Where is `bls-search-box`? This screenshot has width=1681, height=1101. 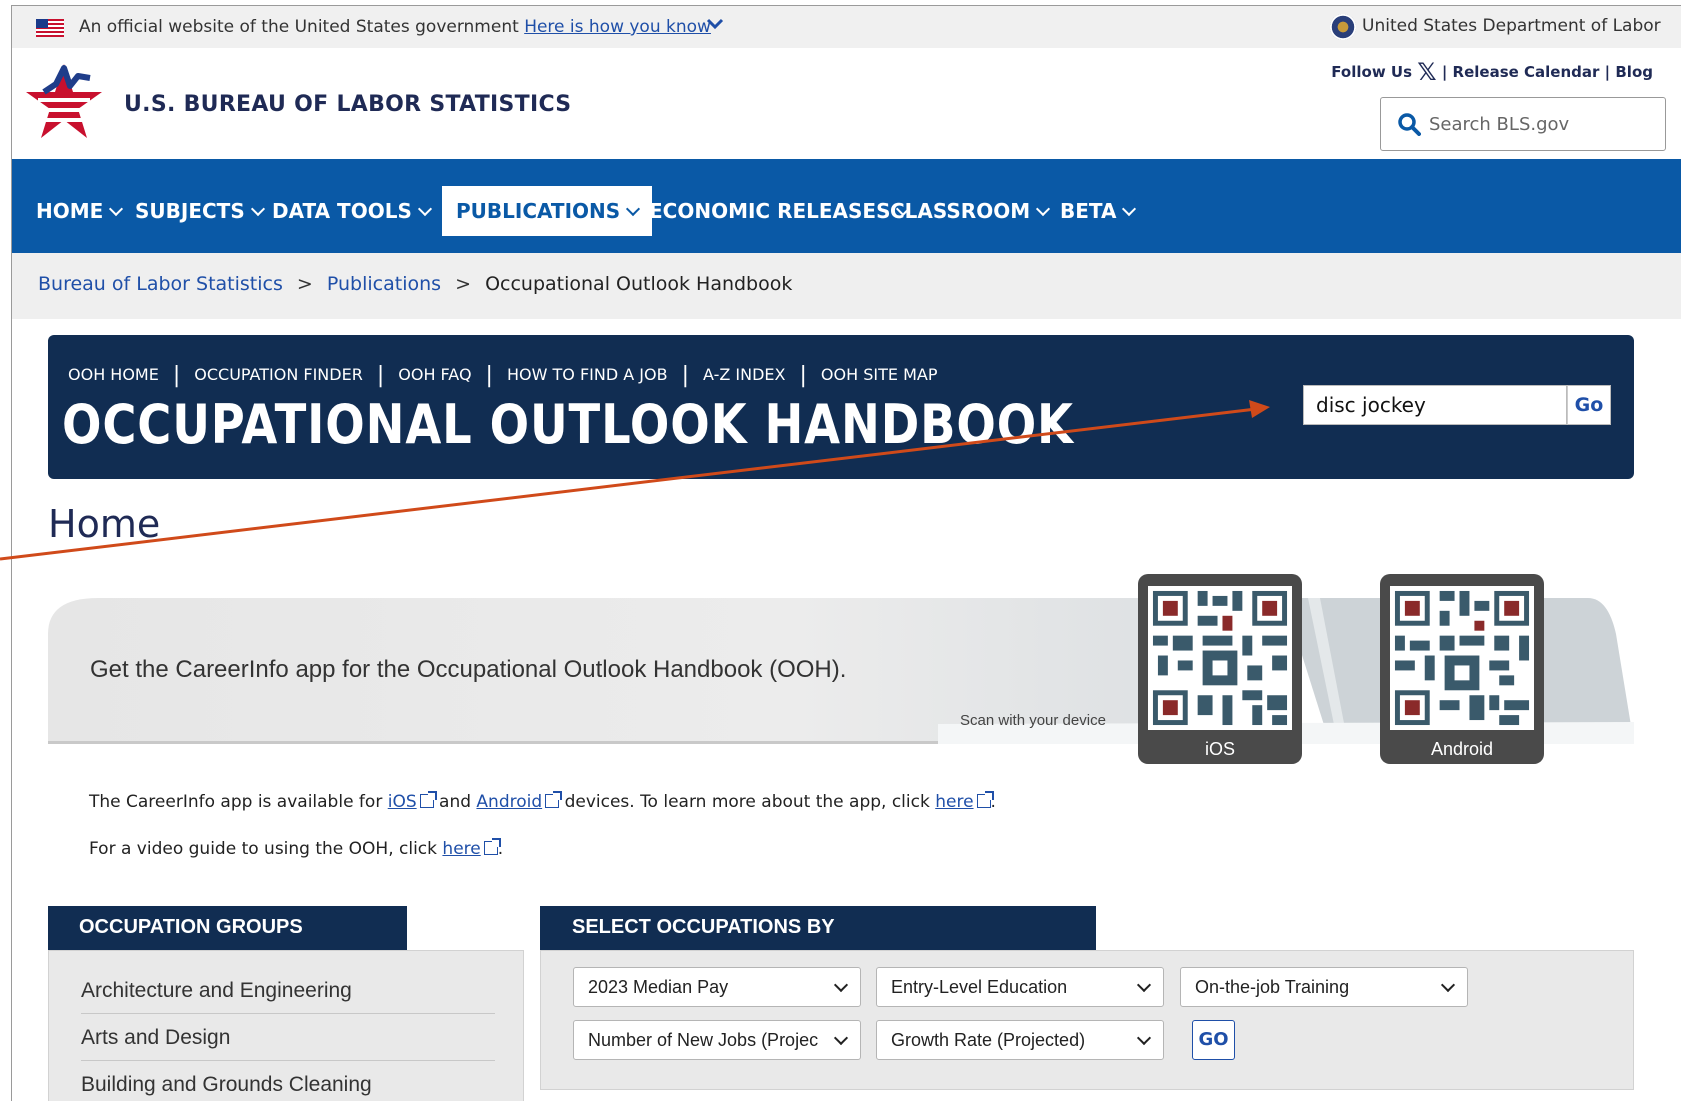
bls-search-box is located at coordinates (1523, 124).